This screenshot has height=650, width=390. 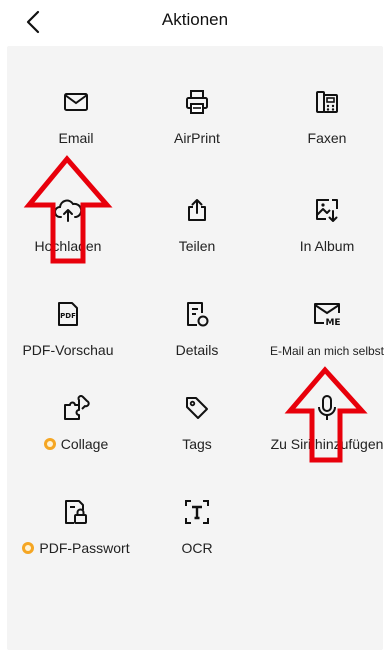 What do you see at coordinates (195, 19) in the screenshot?
I see `page-title: Aktionen` at bounding box center [195, 19].